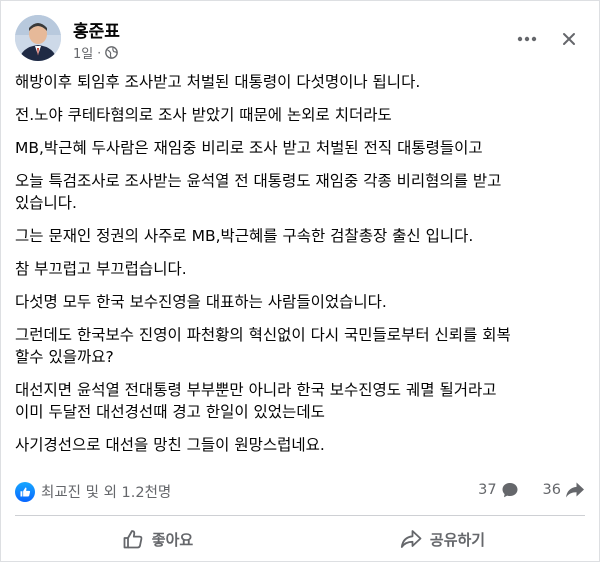  Describe the element at coordinates (203, 115) in the screenshot. I see `post-paragraph: 전.노야 쿠테타혐의로 조사 받았기 때문에 논외로 치더라도` at that location.